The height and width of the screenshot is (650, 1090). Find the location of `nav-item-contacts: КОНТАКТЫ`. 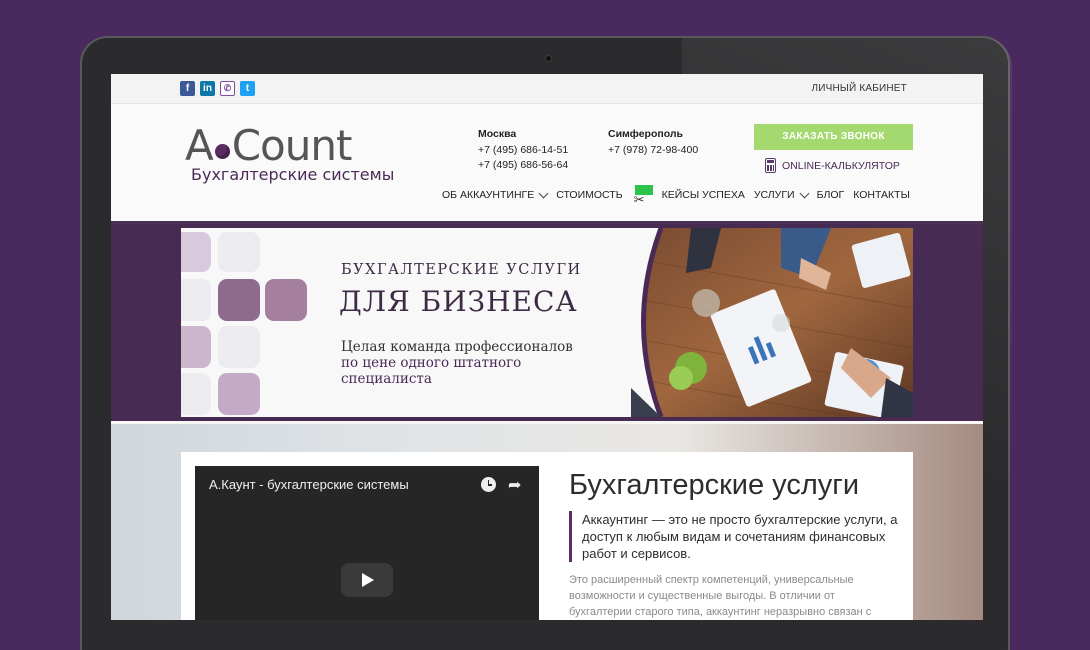

nav-item-contacts: КОНТАКТЫ is located at coordinates (881, 195).